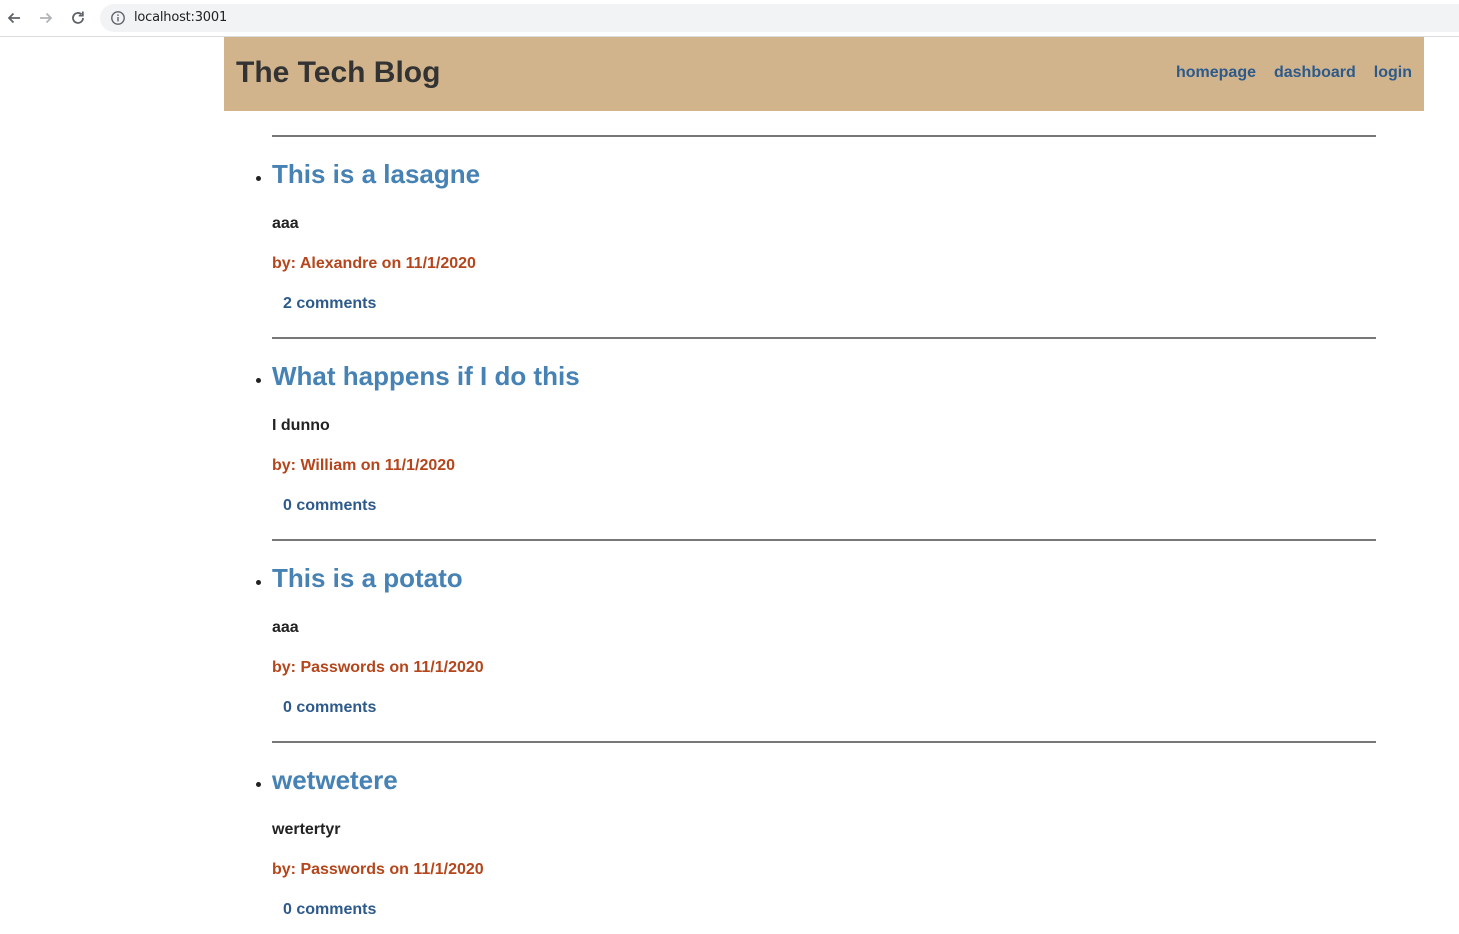 The image size is (1459, 934). Describe the element at coordinates (1315, 73) in the screenshot. I see `nav-link-dashboard: dashboard` at that location.